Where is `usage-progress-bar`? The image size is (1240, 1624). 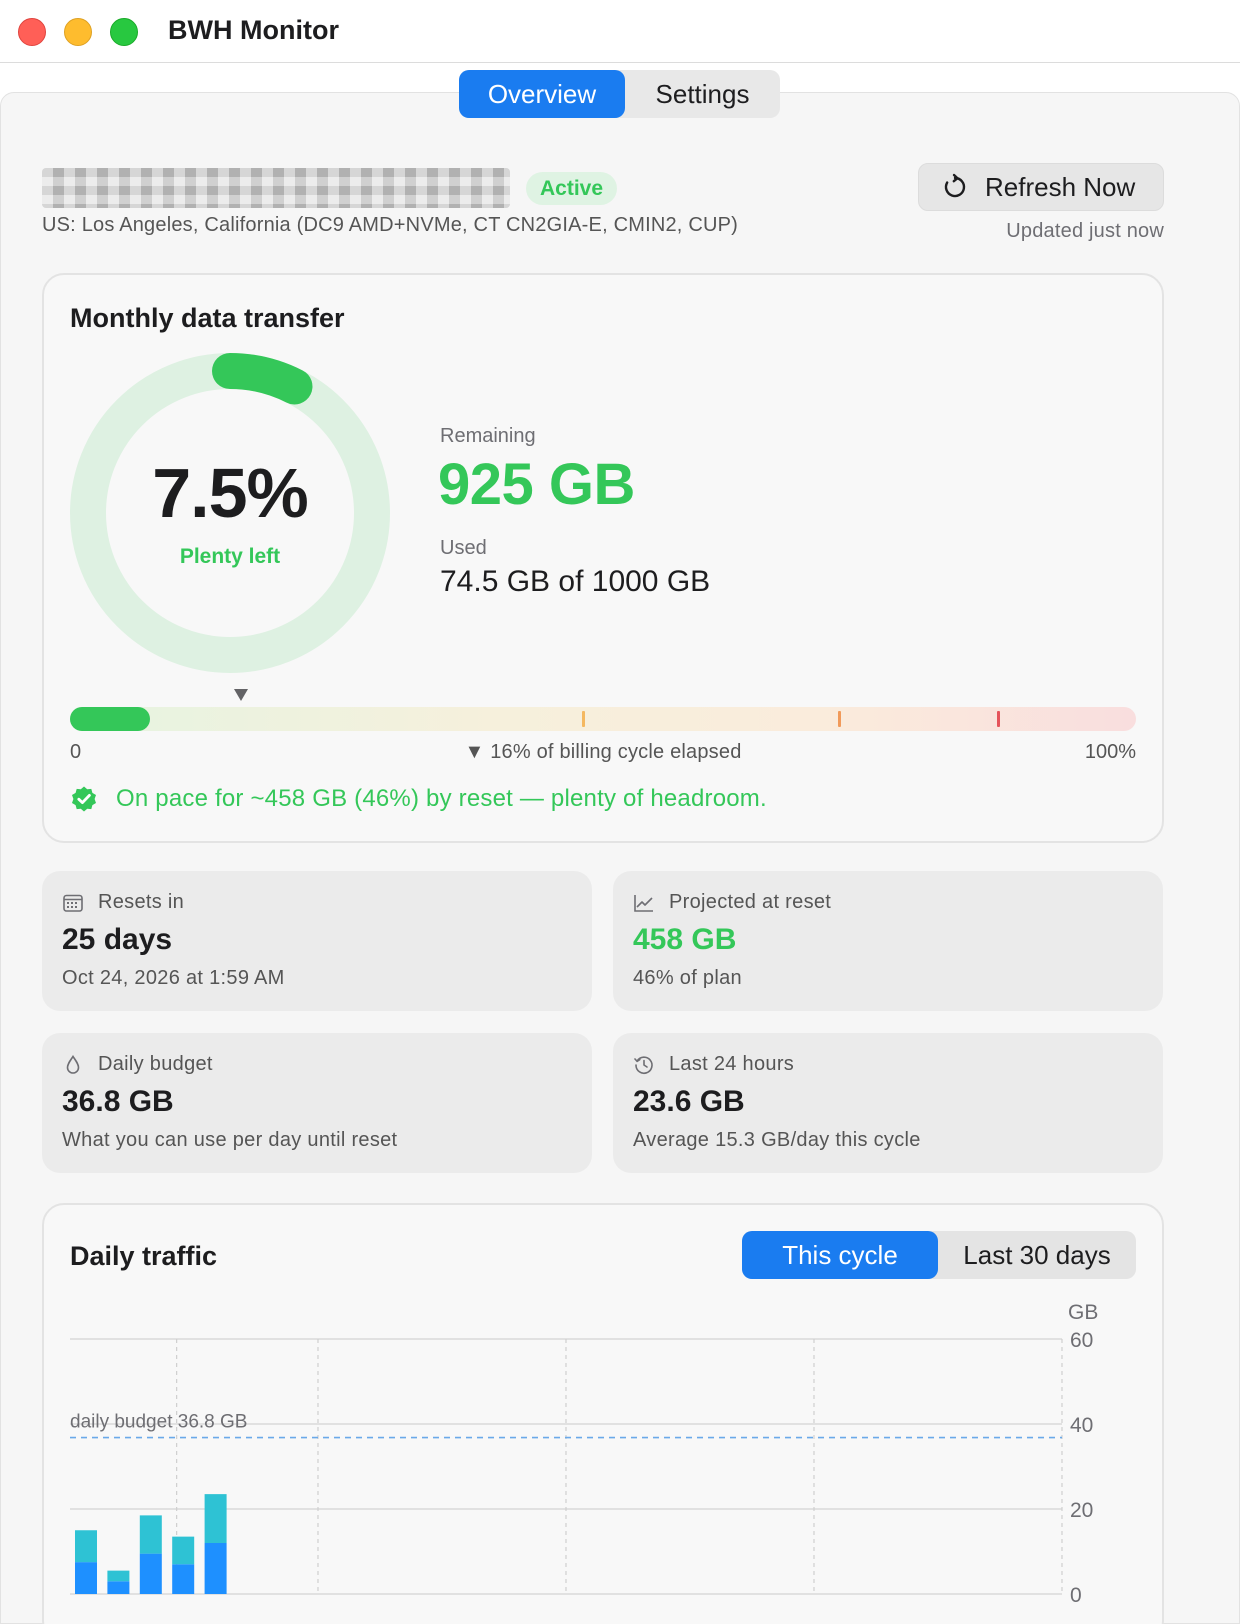 usage-progress-bar is located at coordinates (603, 719).